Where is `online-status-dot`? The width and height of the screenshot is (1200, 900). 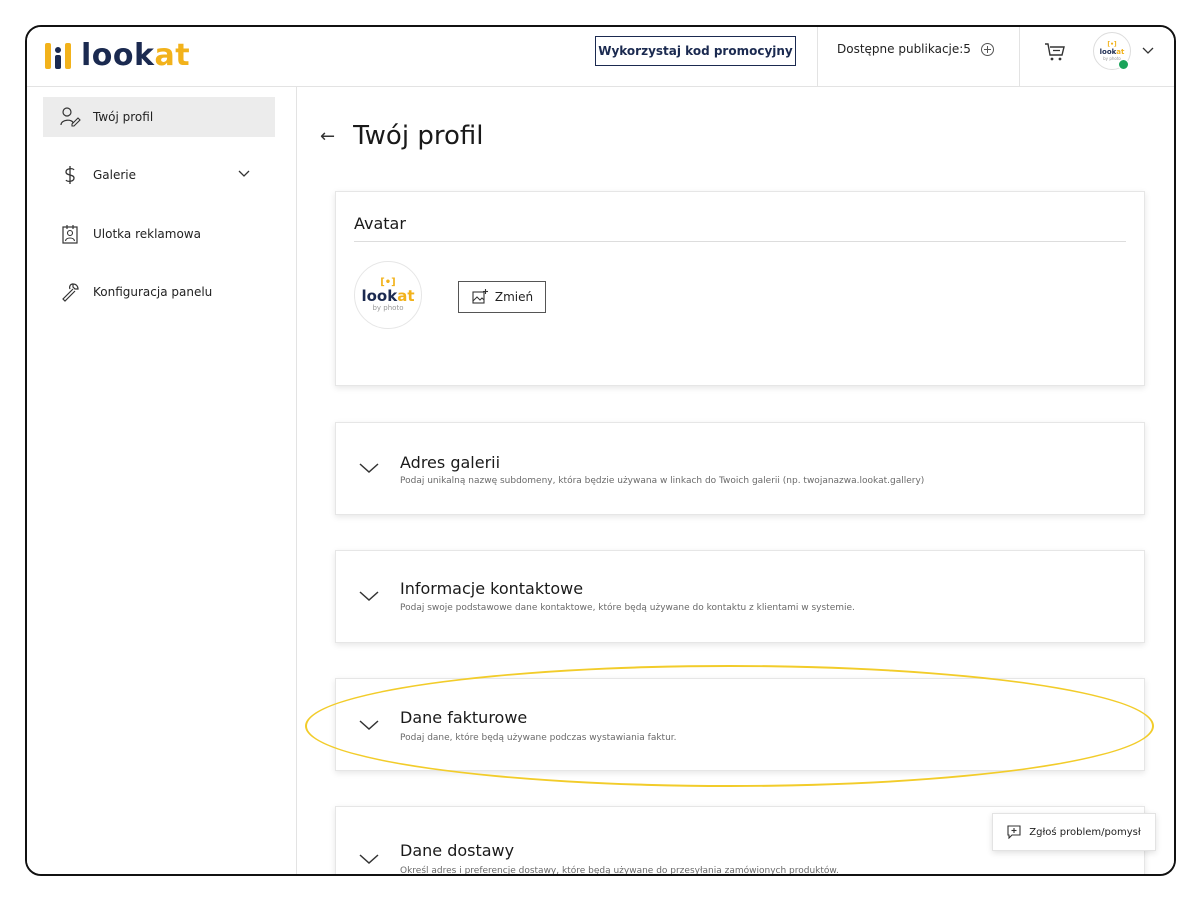 online-status-dot is located at coordinates (1123, 64).